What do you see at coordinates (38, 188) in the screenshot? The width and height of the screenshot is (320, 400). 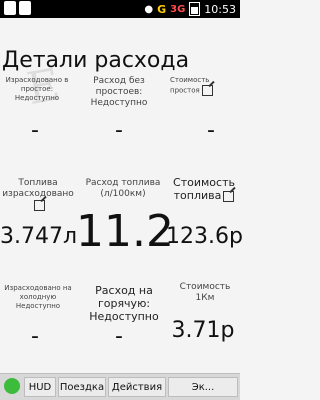 I see `fuel-used-label: Топлива израсходовано` at bounding box center [38, 188].